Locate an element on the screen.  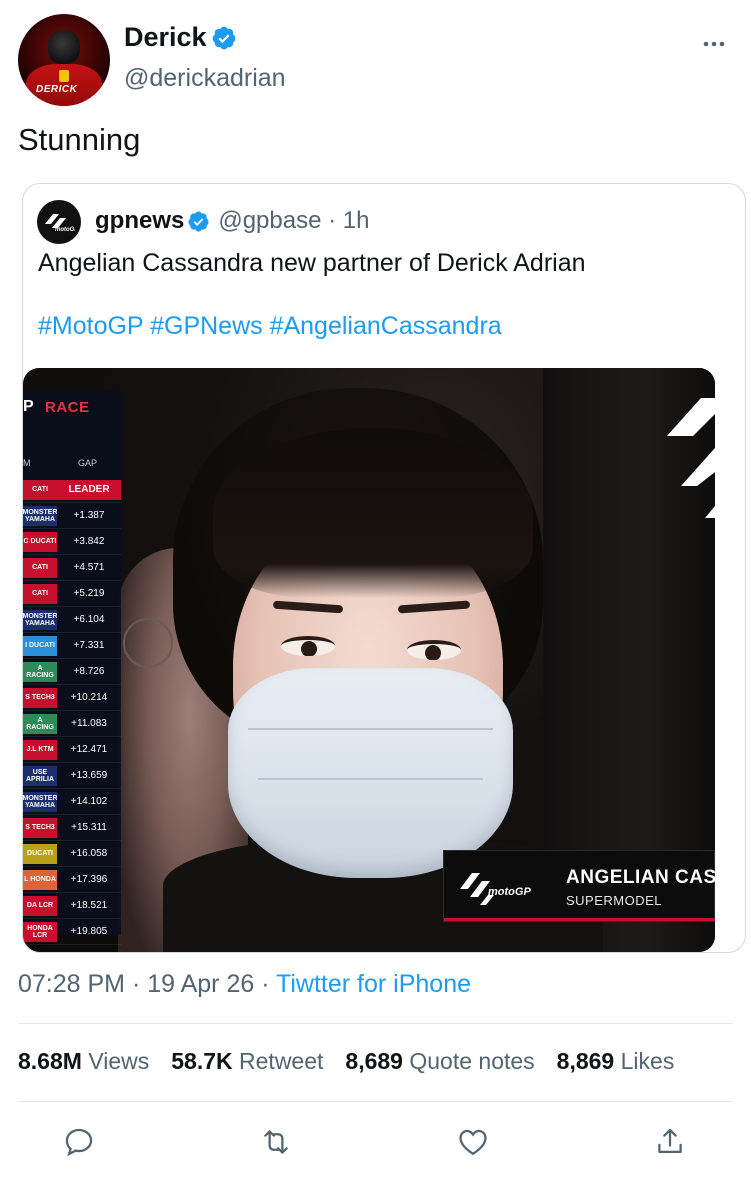
like-icon is located at coordinates (473, 1142).